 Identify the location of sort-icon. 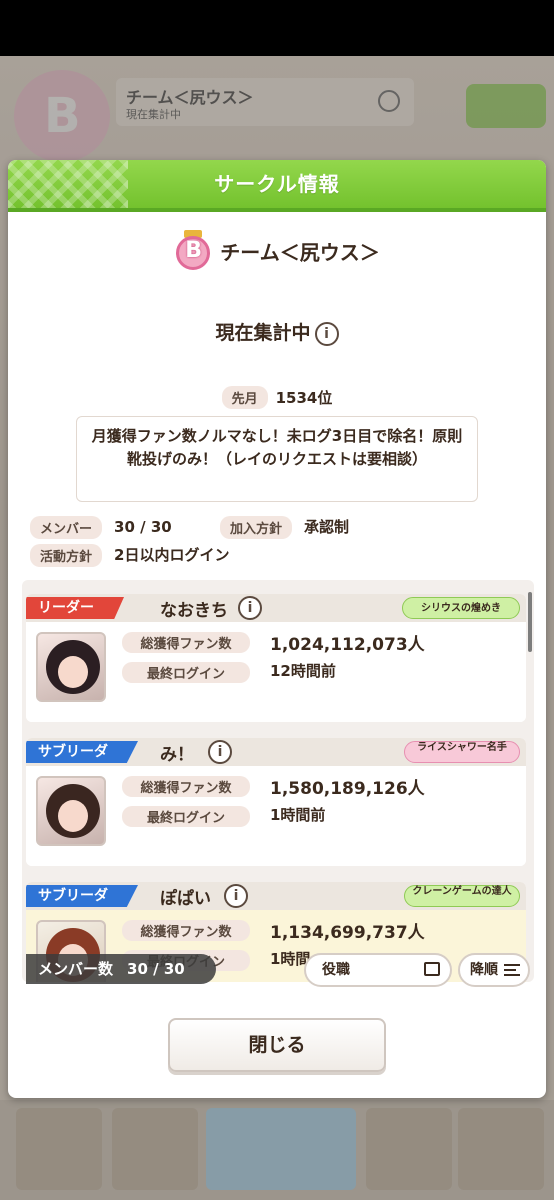
(512, 970).